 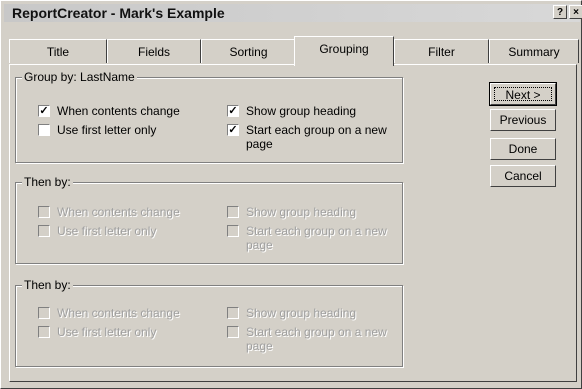 What do you see at coordinates (534, 51) in the screenshot?
I see `tab-summary: Summary` at bounding box center [534, 51].